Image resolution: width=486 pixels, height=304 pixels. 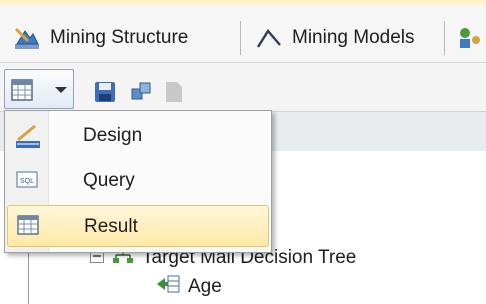 I want to click on tab-label: Mining Models, so click(x=353, y=37).